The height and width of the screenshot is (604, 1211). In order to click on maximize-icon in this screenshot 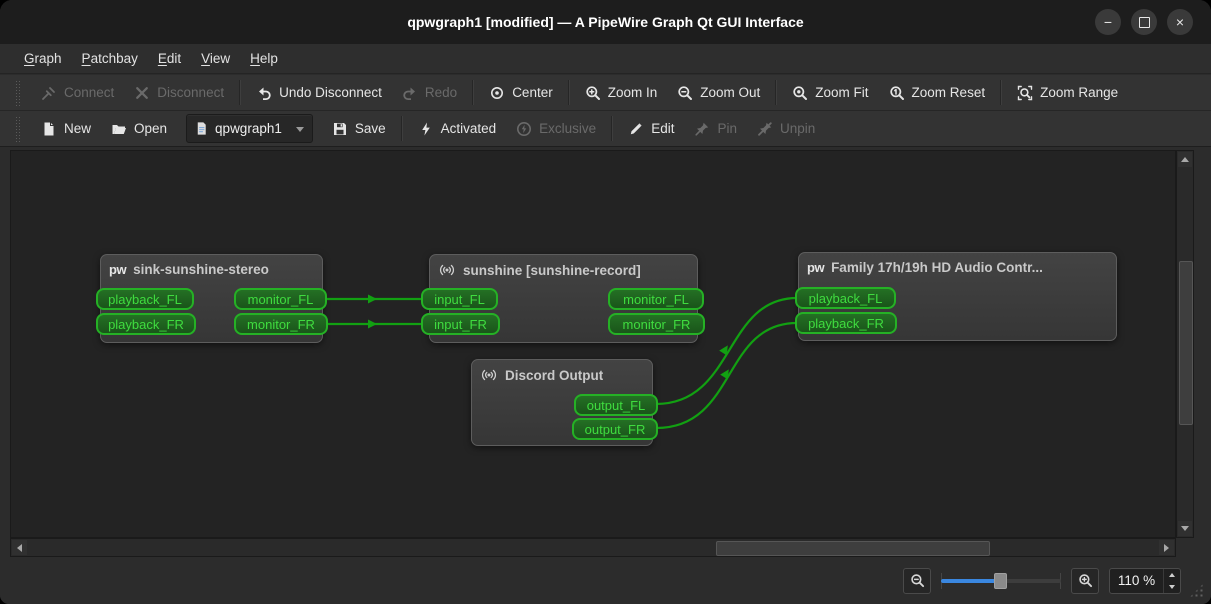, I will do `click(1144, 22)`.